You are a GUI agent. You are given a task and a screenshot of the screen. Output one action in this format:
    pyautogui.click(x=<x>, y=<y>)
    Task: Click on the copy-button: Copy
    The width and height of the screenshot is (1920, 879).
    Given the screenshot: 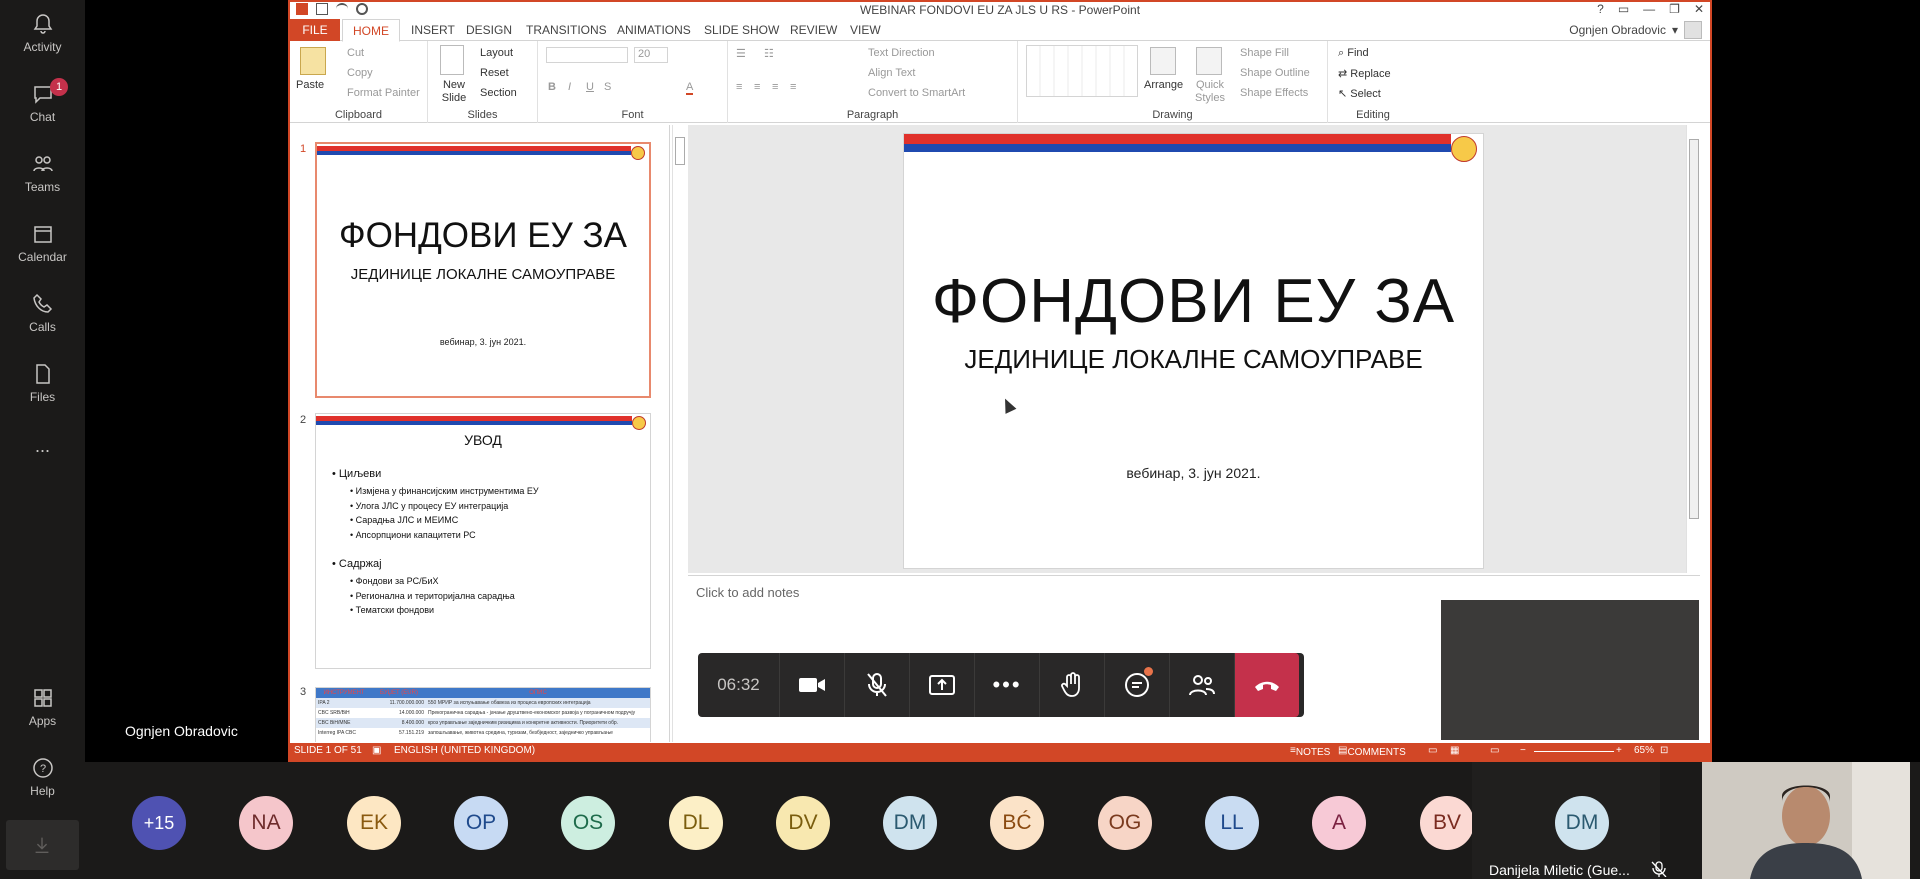 What is the action you would take?
    pyautogui.click(x=360, y=73)
    